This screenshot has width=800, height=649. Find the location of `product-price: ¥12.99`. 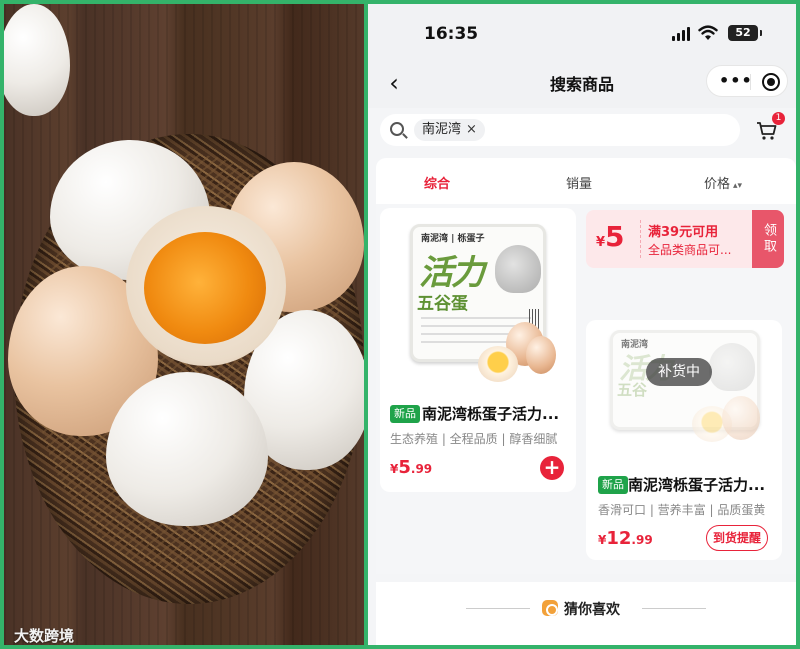

product-price: ¥12.99 is located at coordinates (625, 538).